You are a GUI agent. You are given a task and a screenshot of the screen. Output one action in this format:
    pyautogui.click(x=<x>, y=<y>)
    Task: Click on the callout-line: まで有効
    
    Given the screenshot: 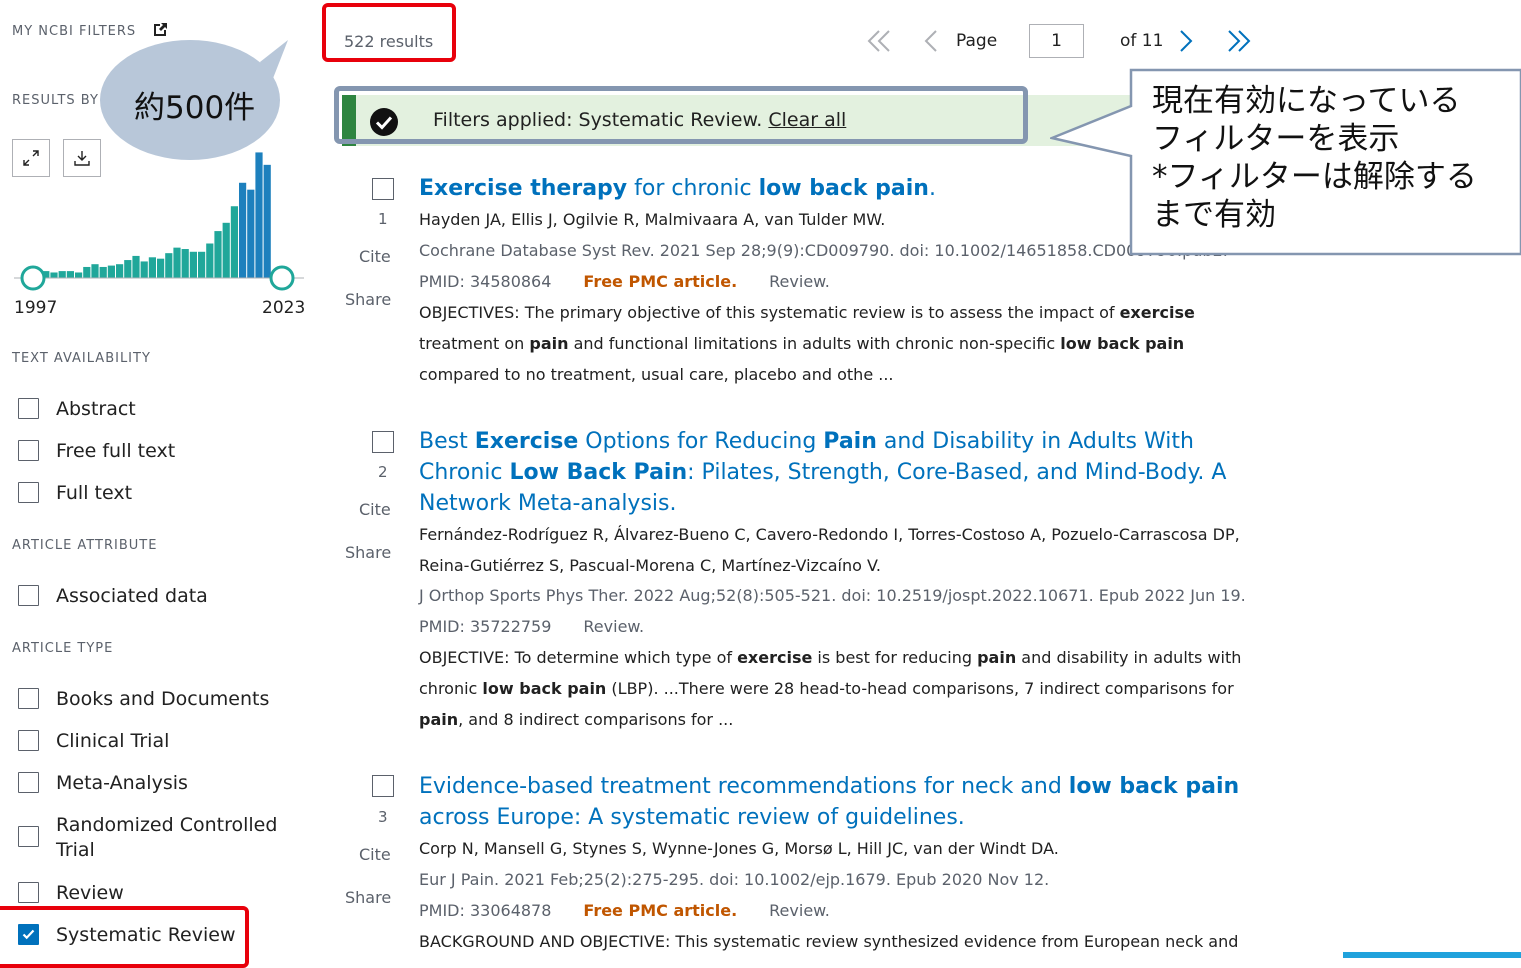 What is the action you would take?
    pyautogui.click(x=1214, y=215)
    